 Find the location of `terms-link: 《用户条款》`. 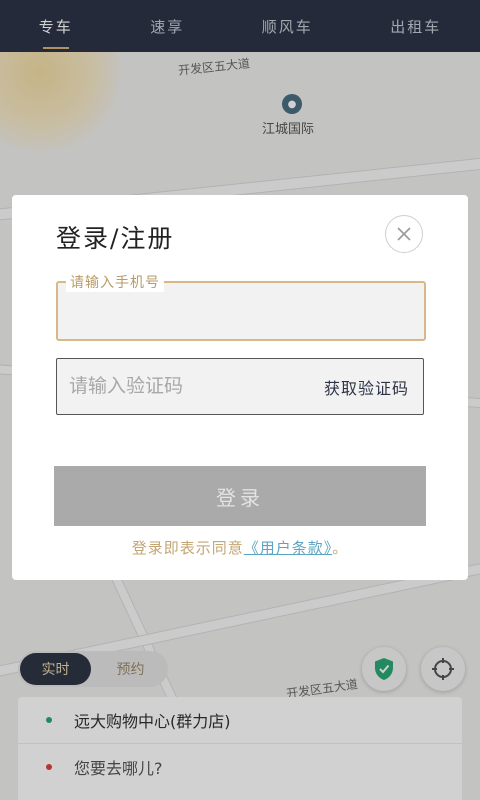

terms-link: 《用户条款》 is located at coordinates (288, 548).